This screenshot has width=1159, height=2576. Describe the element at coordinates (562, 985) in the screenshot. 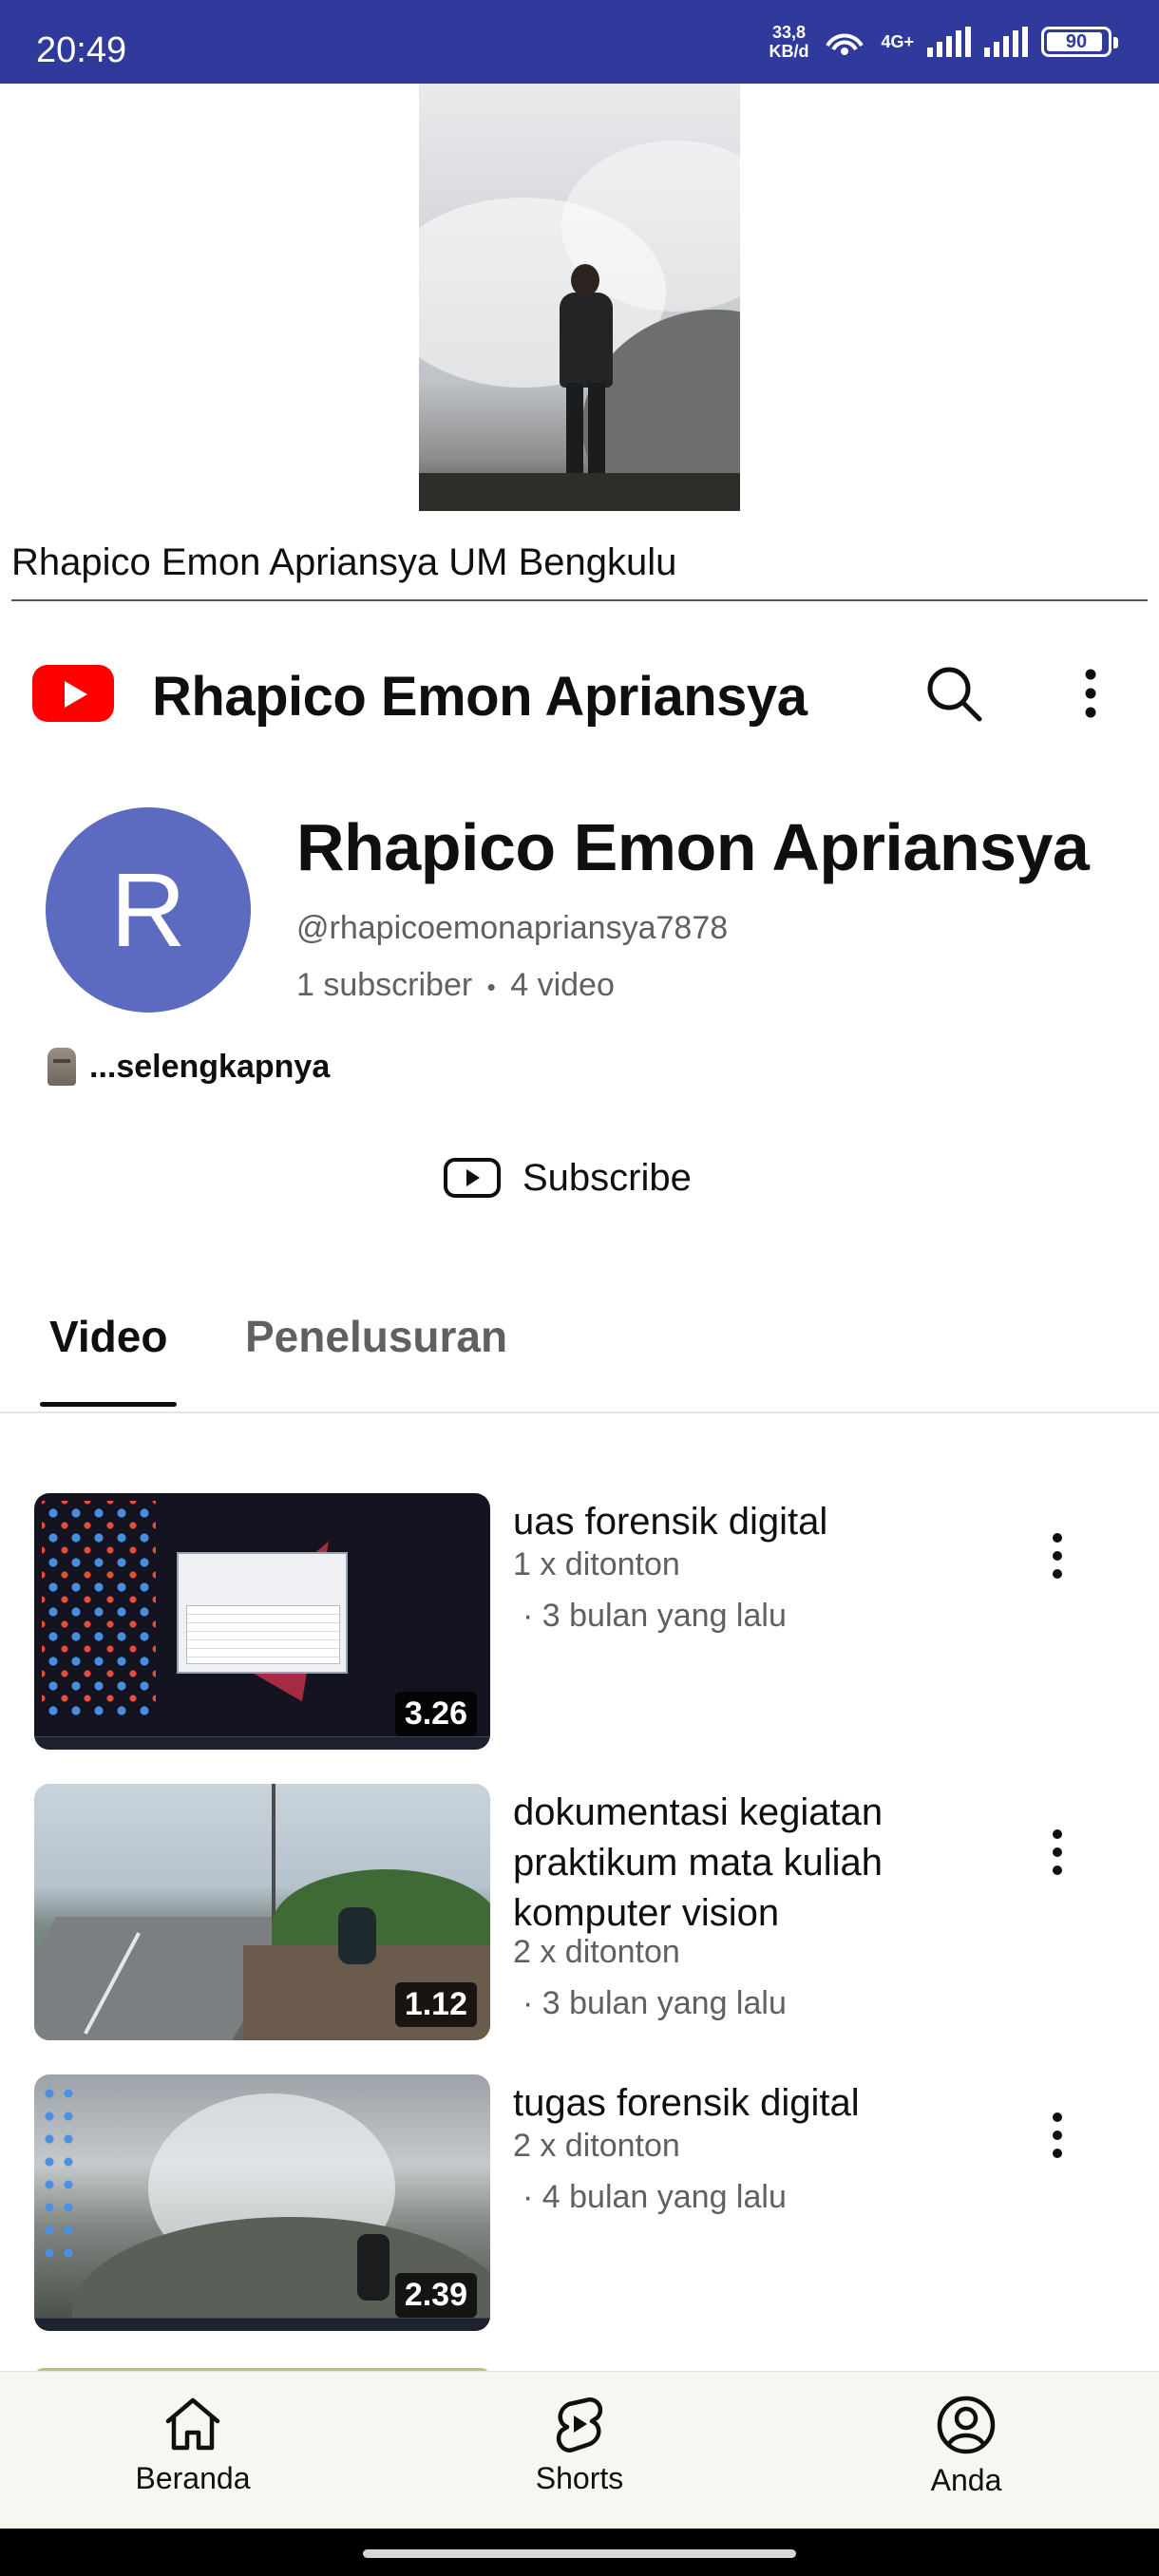

I see `video-count: 4 video` at that location.